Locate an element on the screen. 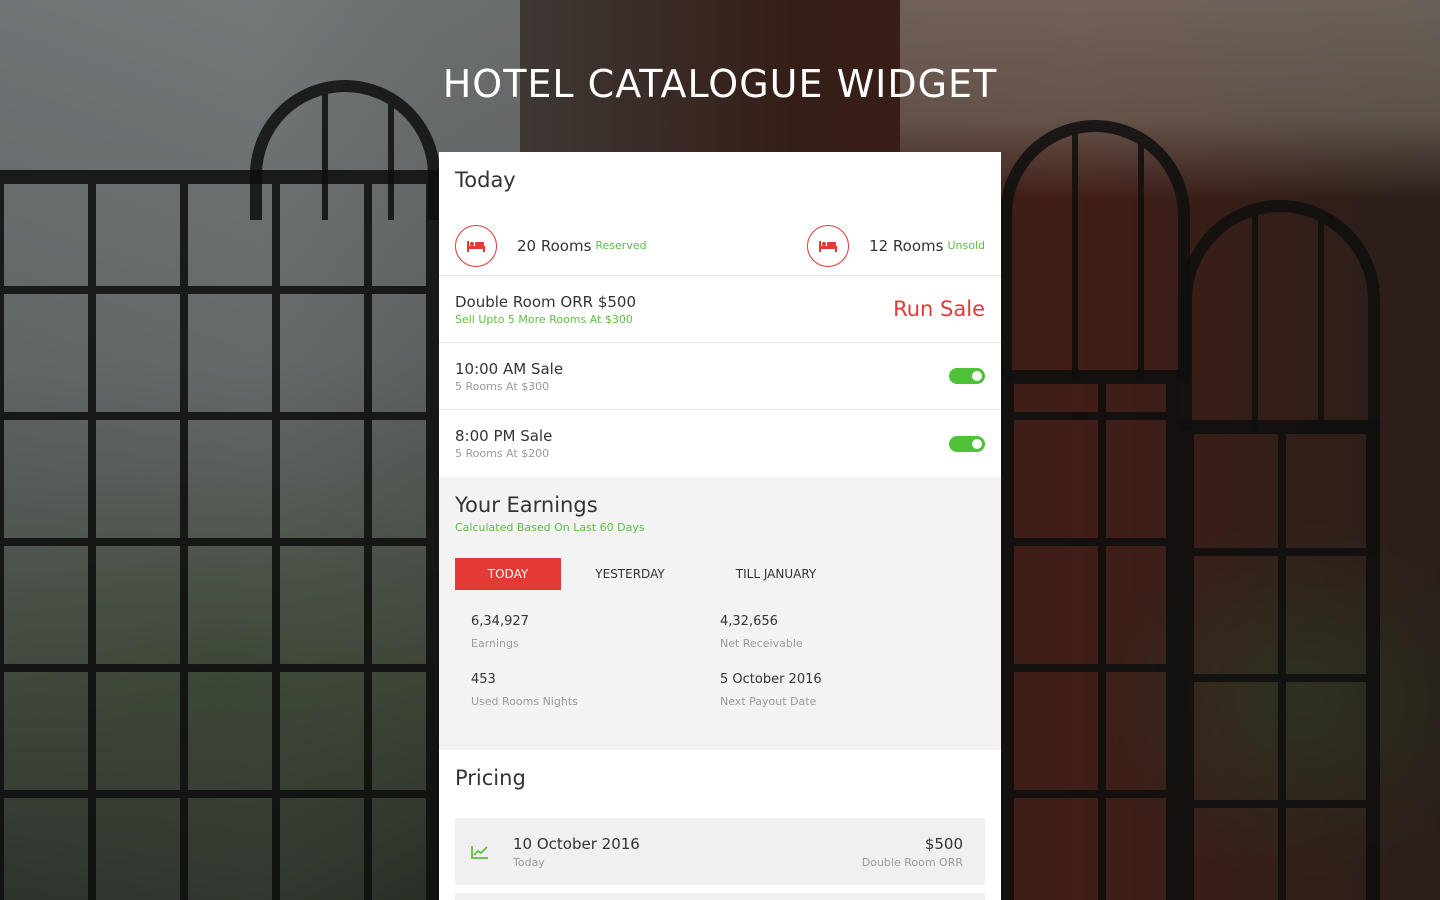 The width and height of the screenshot is (1440, 900). run-sale-button: Run Sale is located at coordinates (939, 309).